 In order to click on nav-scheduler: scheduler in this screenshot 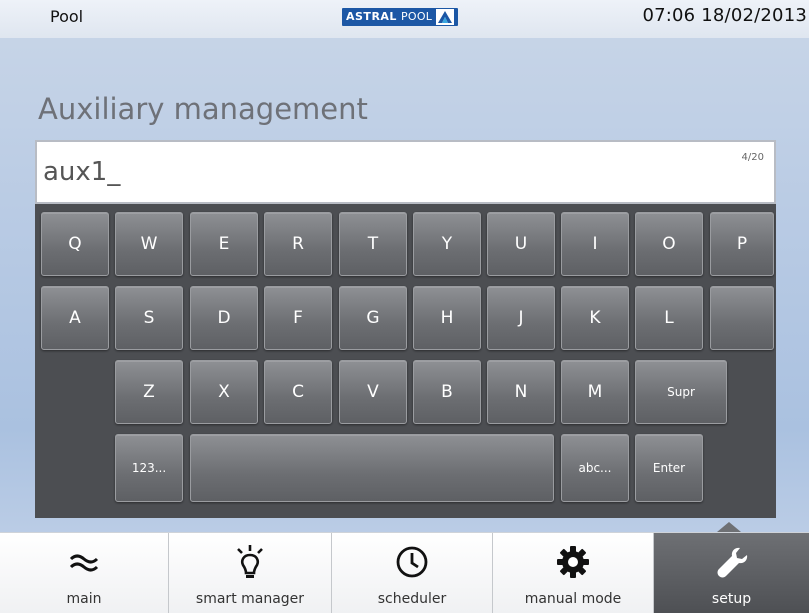, I will do `click(412, 573)`.